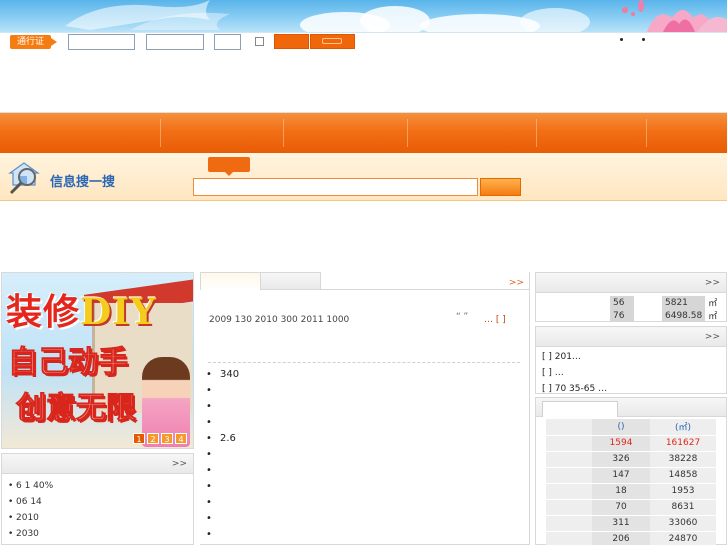 The width and height of the screenshot is (727, 545). Describe the element at coordinates (291, 41) in the screenshot. I see `login-button` at that location.